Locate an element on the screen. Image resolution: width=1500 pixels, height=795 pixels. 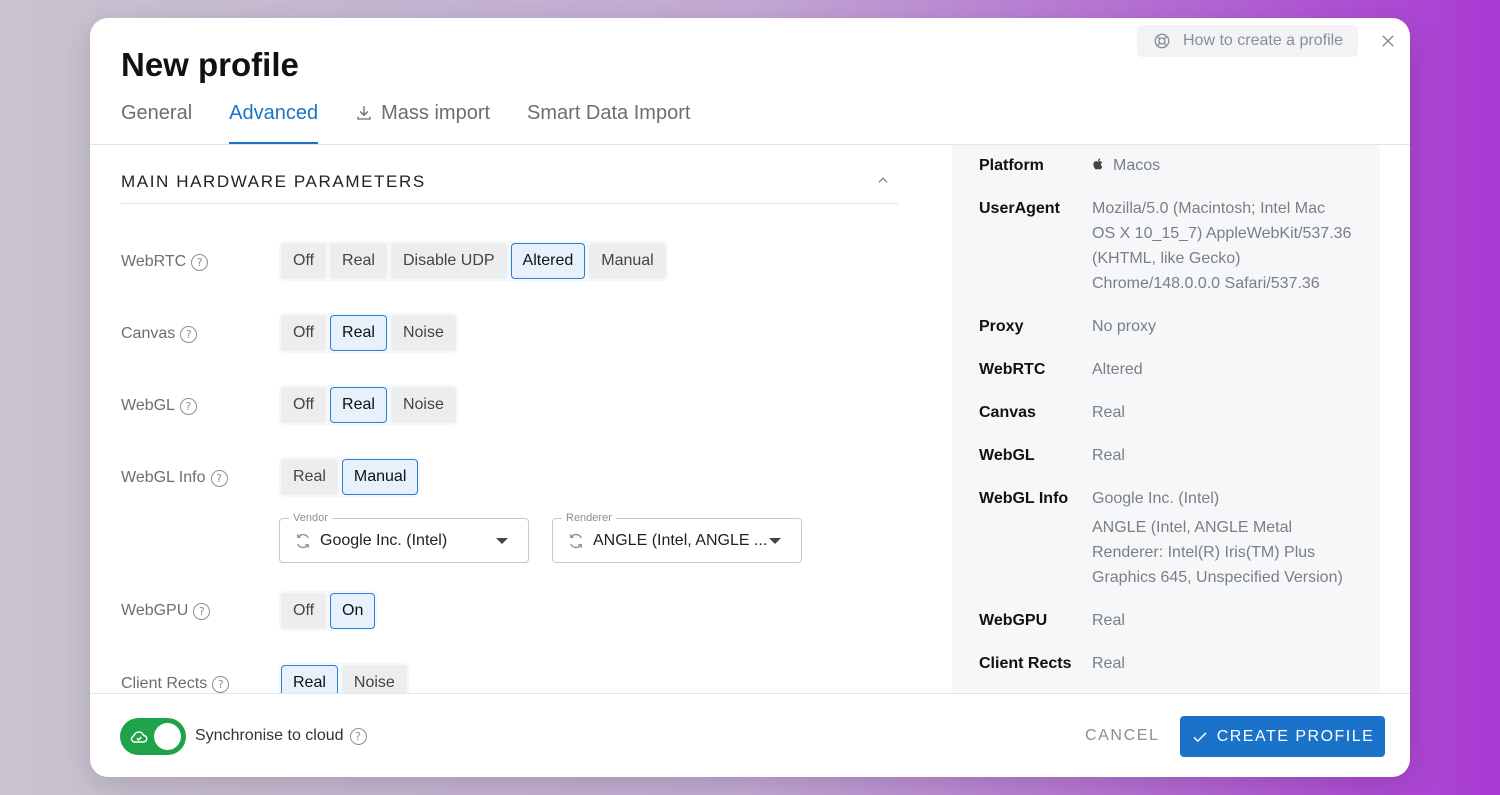
canvas-label: Canvas? is located at coordinates (159, 334).